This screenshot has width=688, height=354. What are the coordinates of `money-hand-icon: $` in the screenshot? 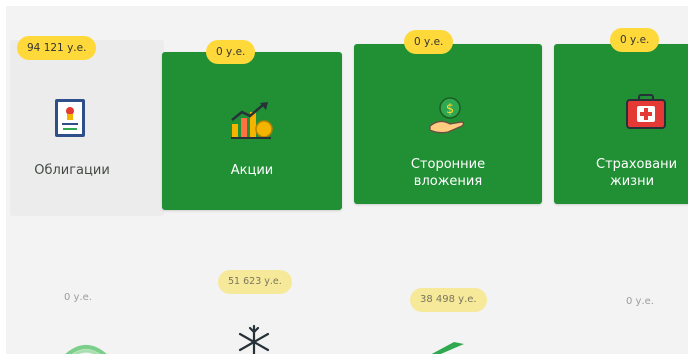 It's located at (447, 115).